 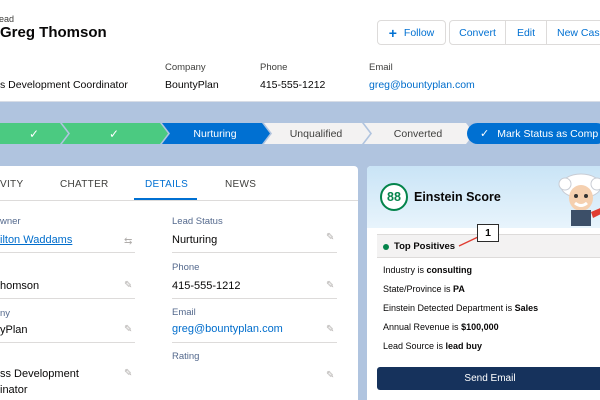 I want to click on edit-button: Edit, so click(x=526, y=32).